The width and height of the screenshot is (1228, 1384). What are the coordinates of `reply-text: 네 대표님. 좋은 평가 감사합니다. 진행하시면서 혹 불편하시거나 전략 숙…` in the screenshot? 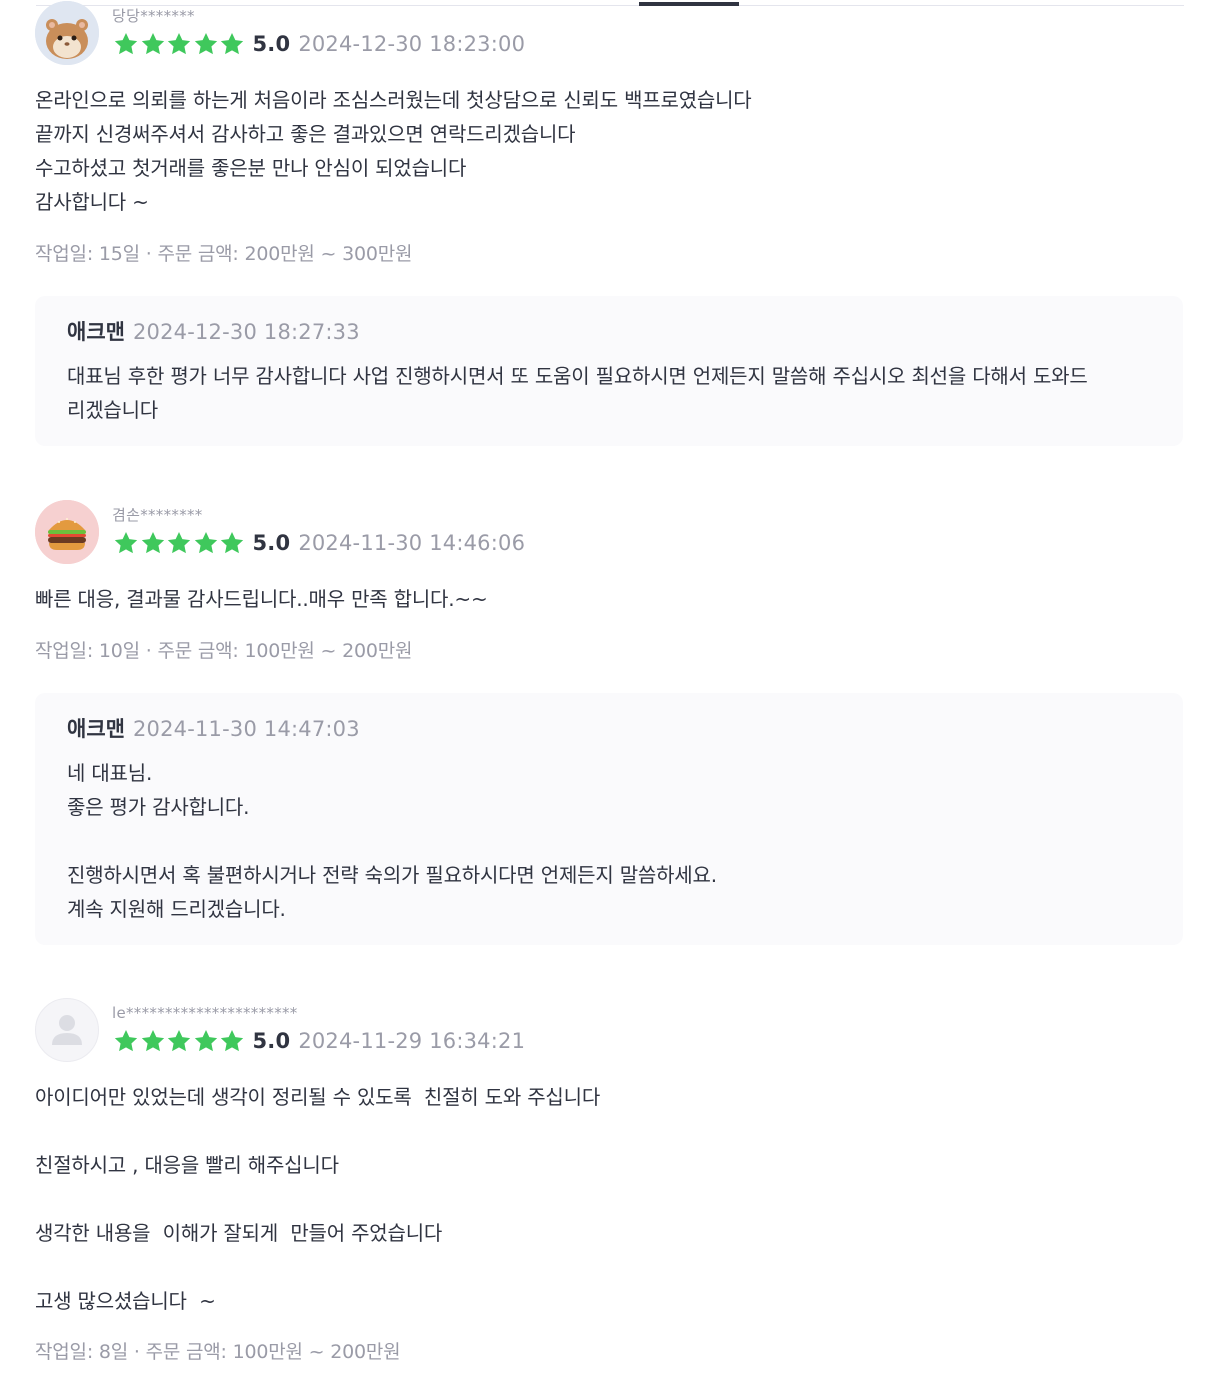 It's located at (392, 841).